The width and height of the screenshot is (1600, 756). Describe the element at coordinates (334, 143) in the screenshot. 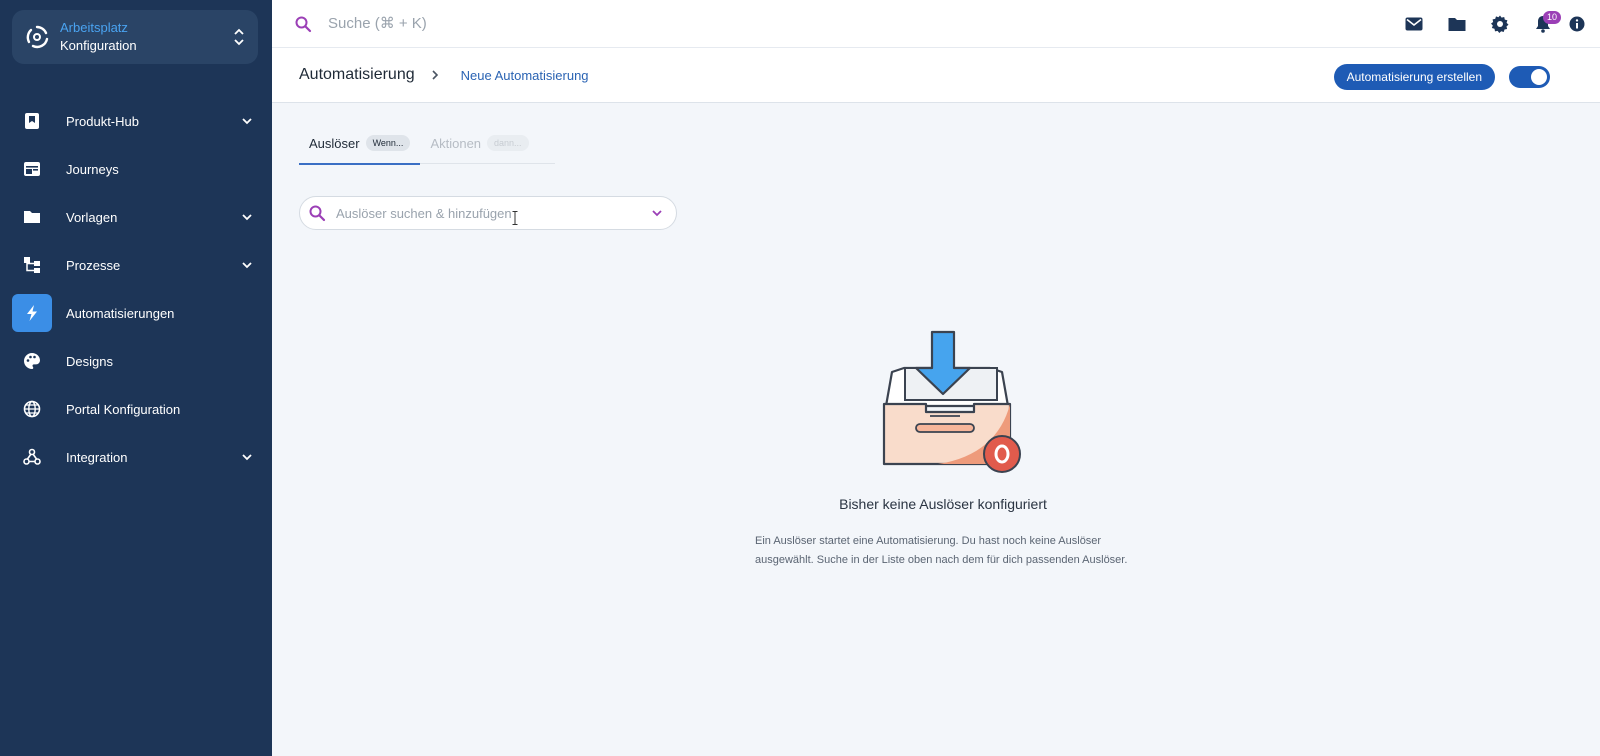

I see `tab-label: Auslöser` at that location.